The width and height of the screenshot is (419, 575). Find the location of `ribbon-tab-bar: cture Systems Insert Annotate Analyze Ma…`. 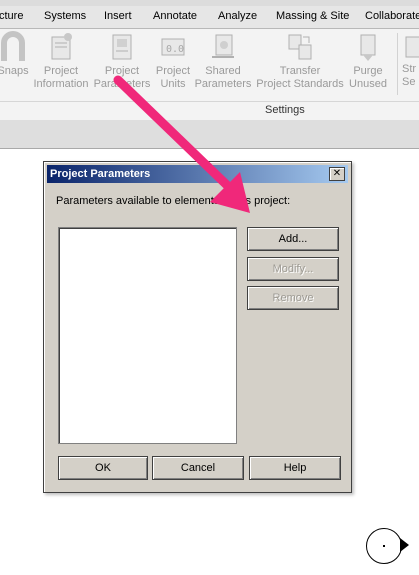

ribbon-tab-bar: cture Systems Insert Annotate Analyze Ma… is located at coordinates (209, 17).